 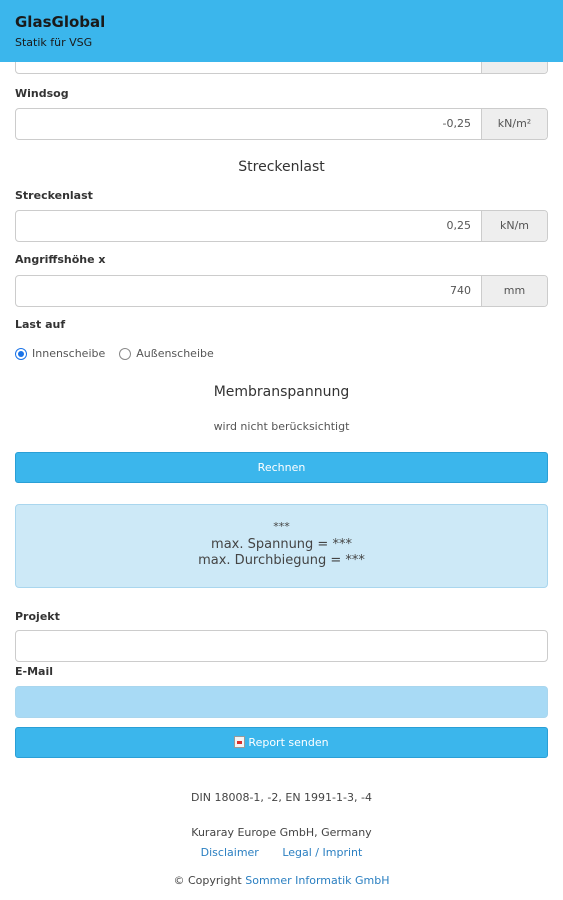 What do you see at coordinates (281, 31) in the screenshot?
I see `app-header: GlasGlobal Statik für VSG` at bounding box center [281, 31].